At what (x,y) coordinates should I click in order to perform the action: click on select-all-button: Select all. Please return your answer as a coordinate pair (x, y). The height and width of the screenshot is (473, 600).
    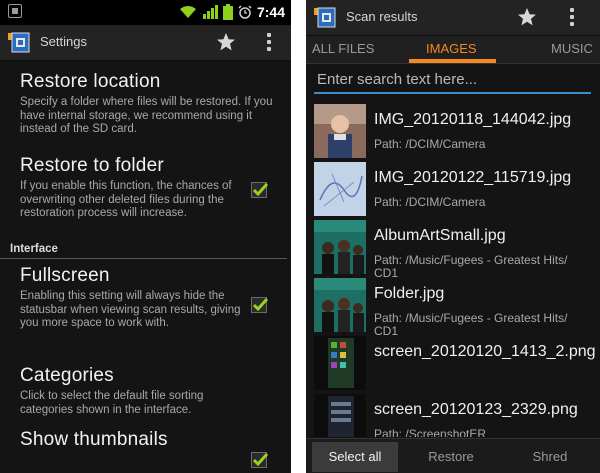
    Looking at the image, I should click on (355, 457).